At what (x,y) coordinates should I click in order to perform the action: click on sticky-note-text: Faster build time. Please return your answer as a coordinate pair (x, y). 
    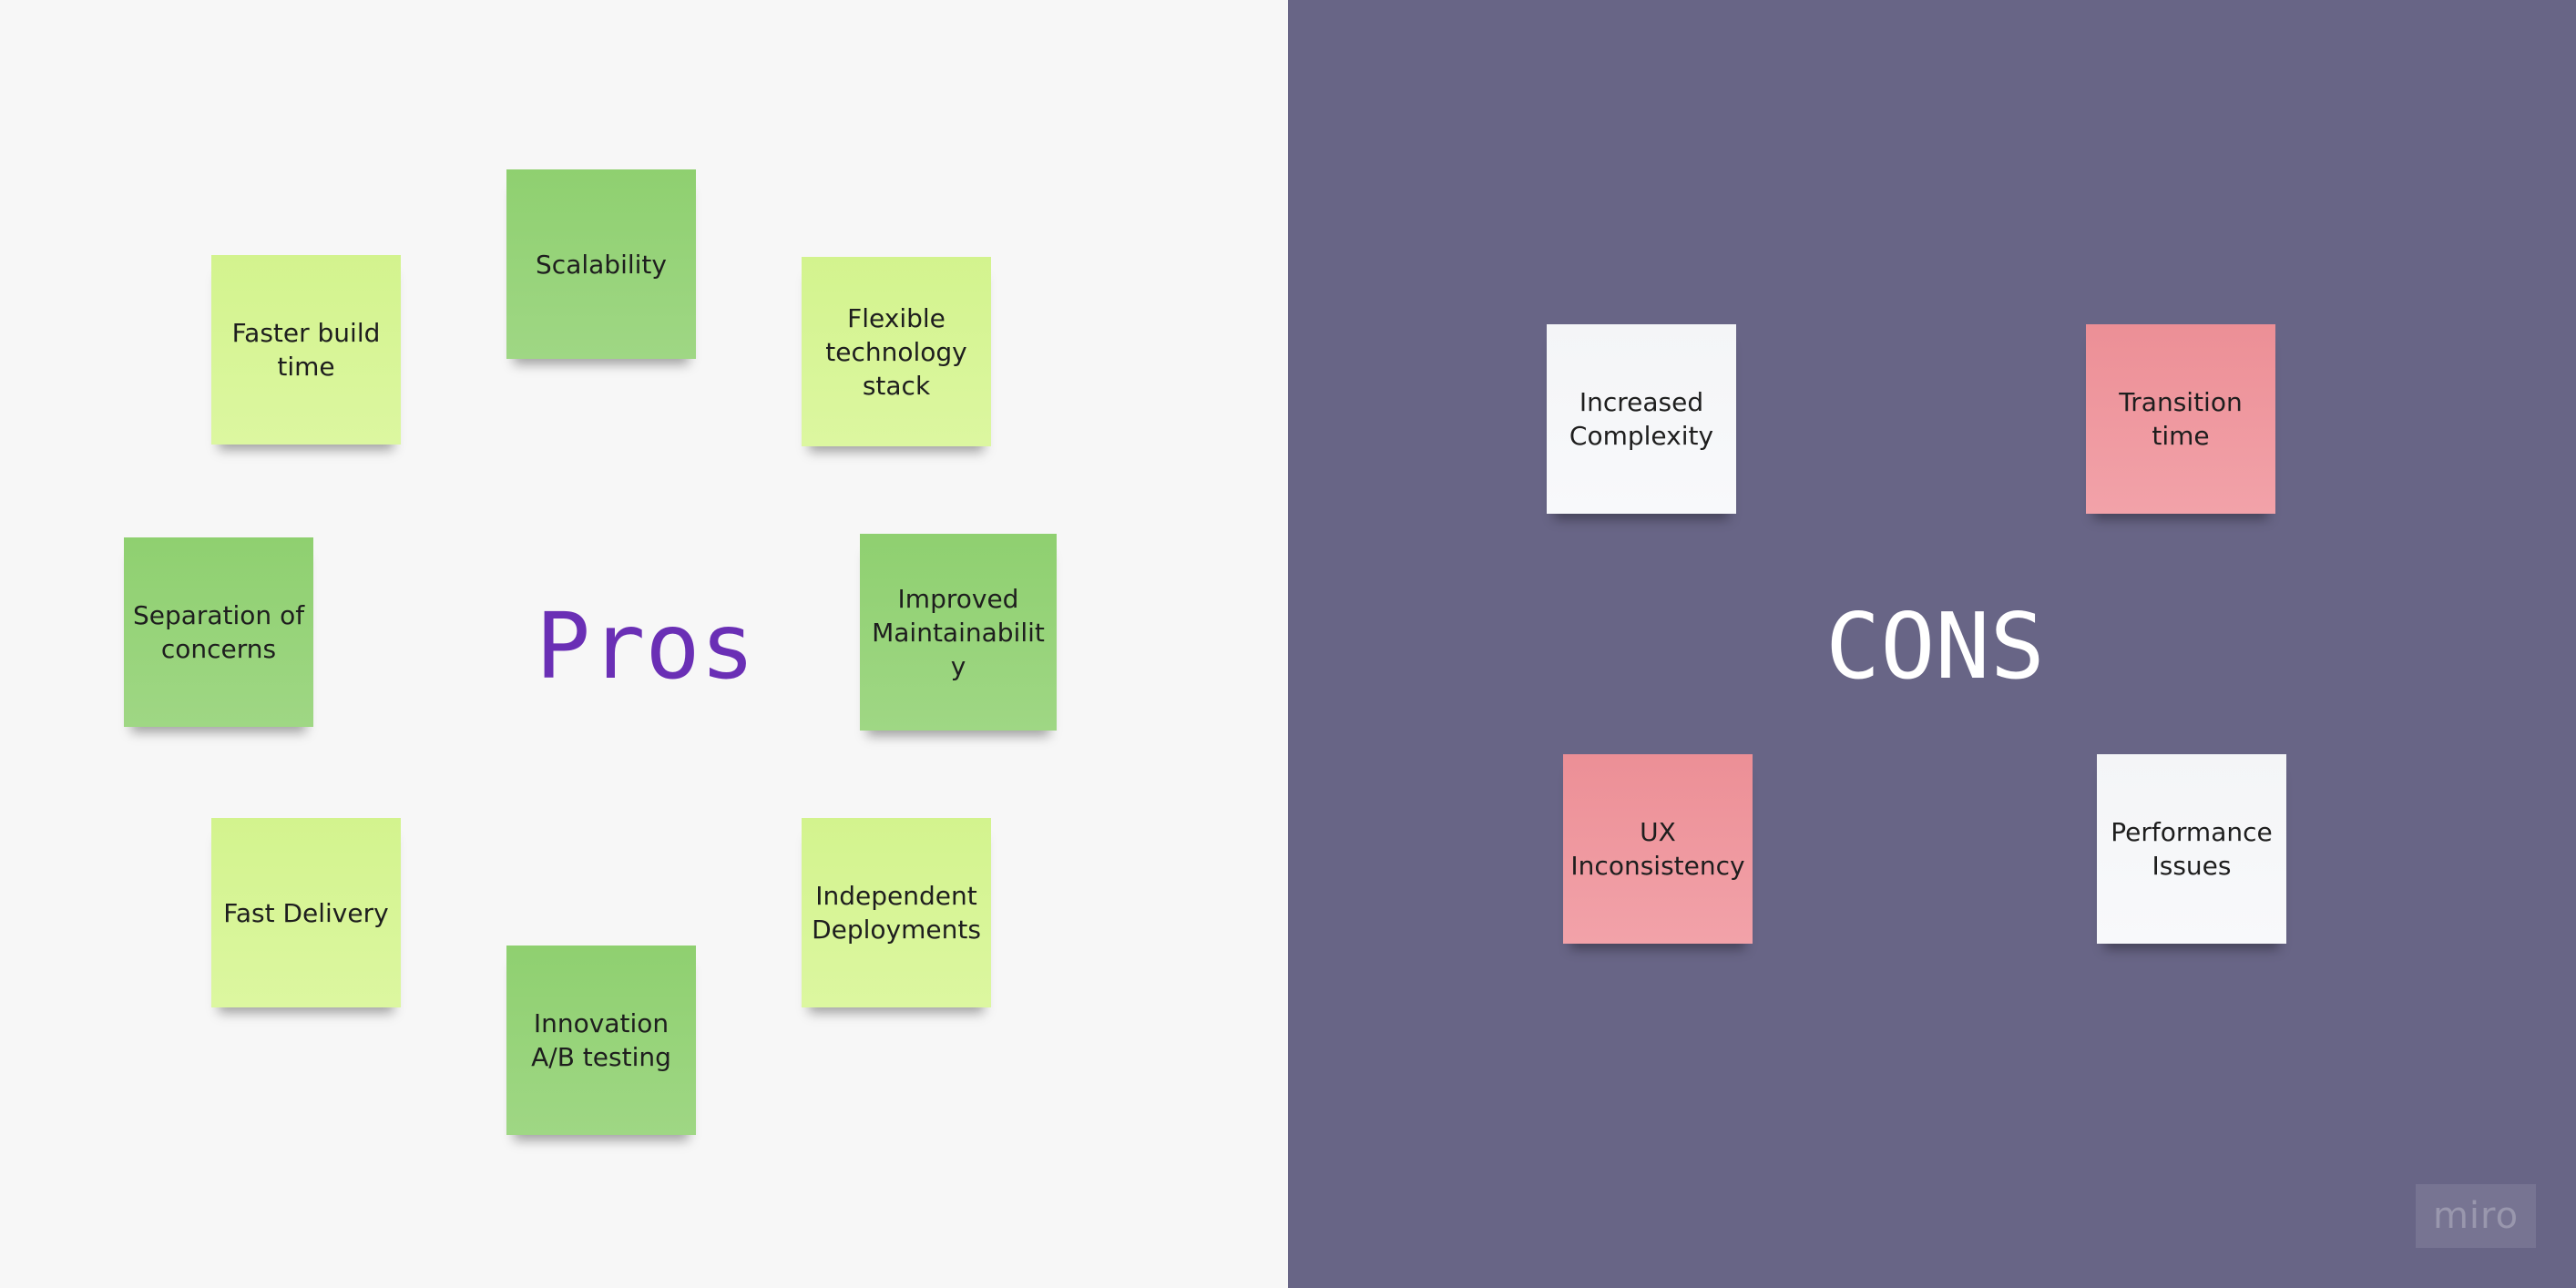
    Looking at the image, I should click on (306, 350).